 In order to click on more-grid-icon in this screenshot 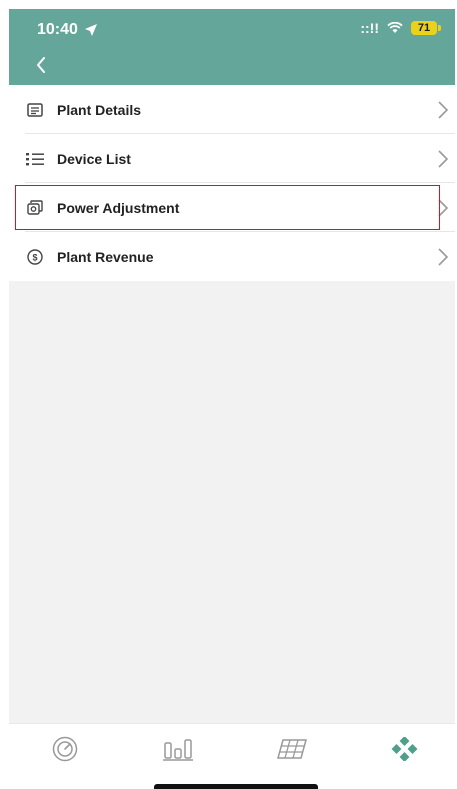, I will do `click(404, 749)`.